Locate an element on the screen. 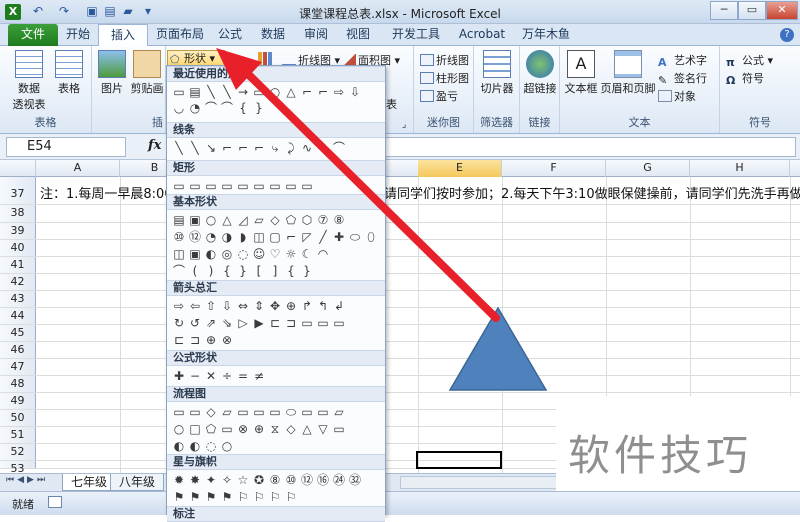  shape-option-icon: ⑯ is located at coordinates (323, 480).